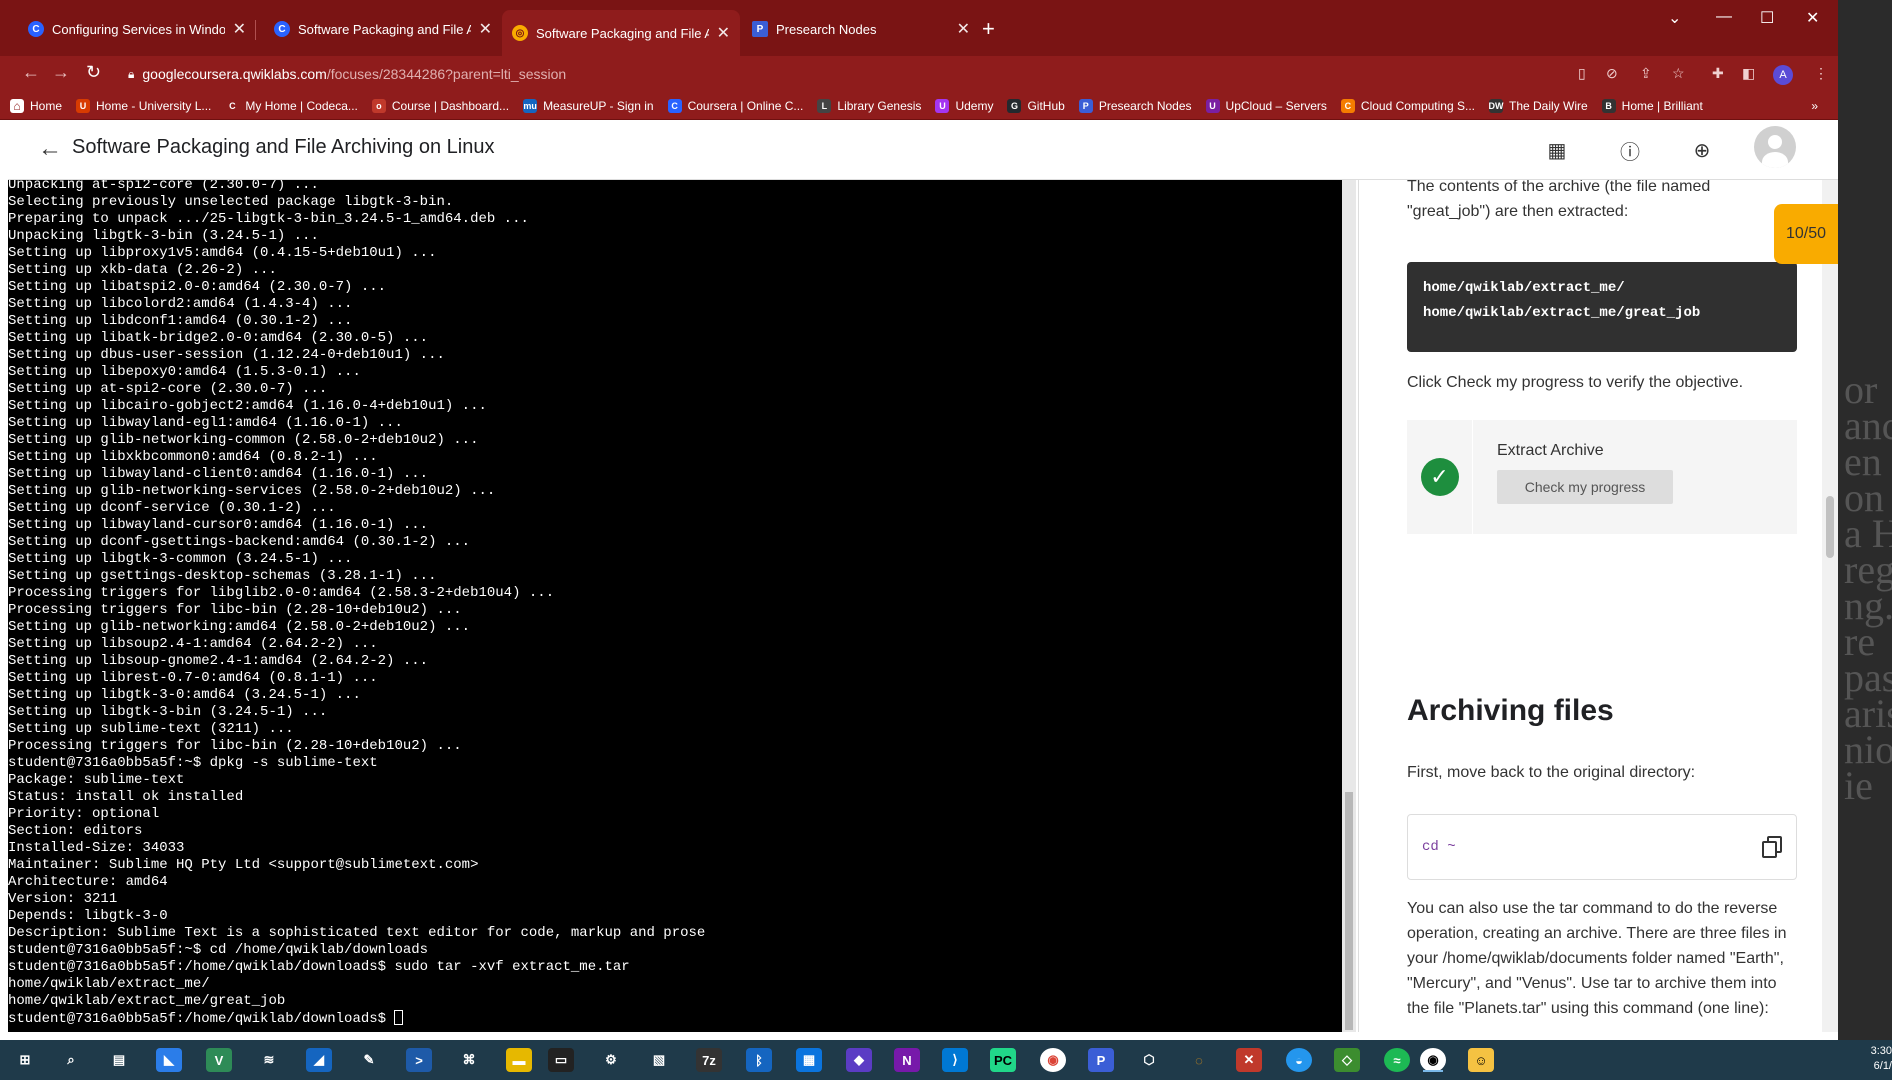 The height and width of the screenshot is (1080, 1892). Describe the element at coordinates (1557, 150) in the screenshot. I see `dashboard-icon: ▦` at that location.